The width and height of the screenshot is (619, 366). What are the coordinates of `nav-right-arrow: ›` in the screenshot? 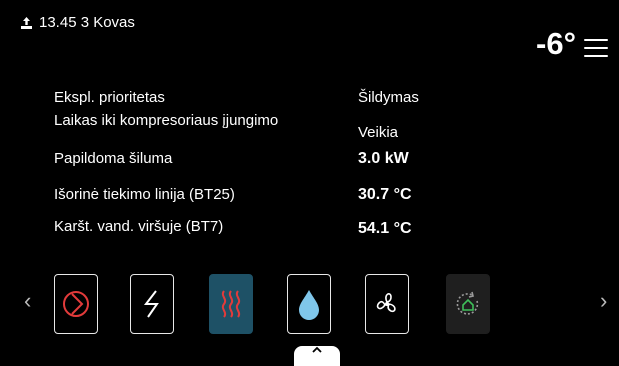 It's located at (603, 301).